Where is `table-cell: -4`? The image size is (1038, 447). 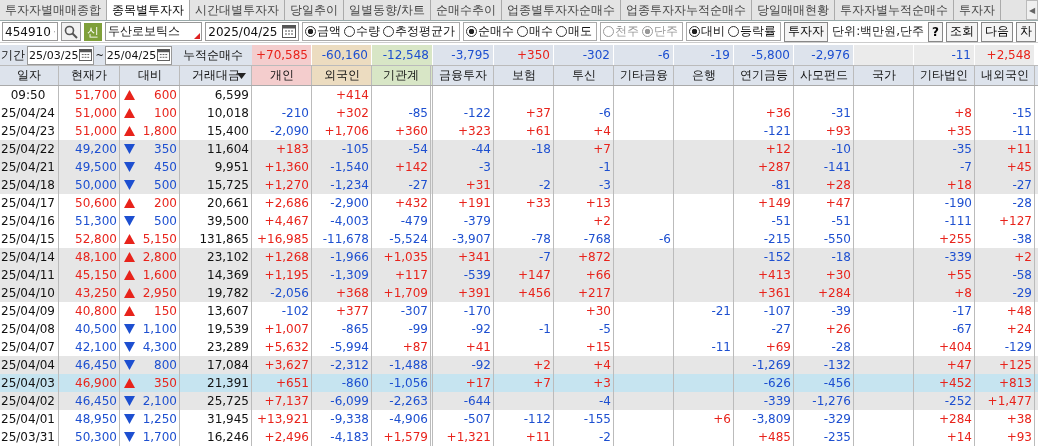 table-cell: -4 is located at coordinates (584, 401).